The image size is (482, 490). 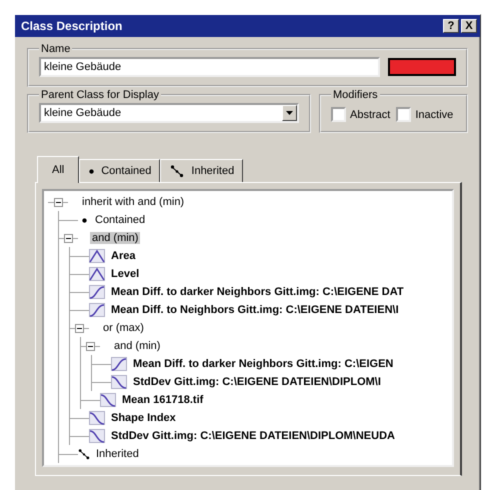 I want to click on tree-item: Mean Diff. to Neighbors Gitt.img: C:\EIGENE DATEIEN\I, so click(x=255, y=310).